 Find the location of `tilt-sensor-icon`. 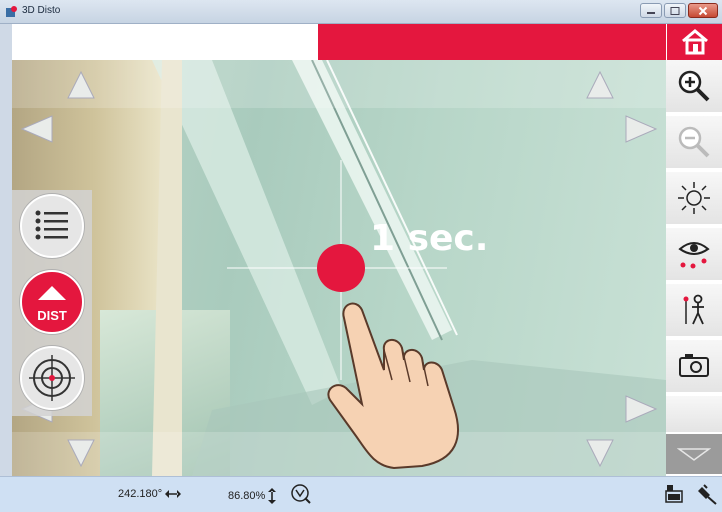

tilt-sensor-icon is located at coordinates (301, 494).